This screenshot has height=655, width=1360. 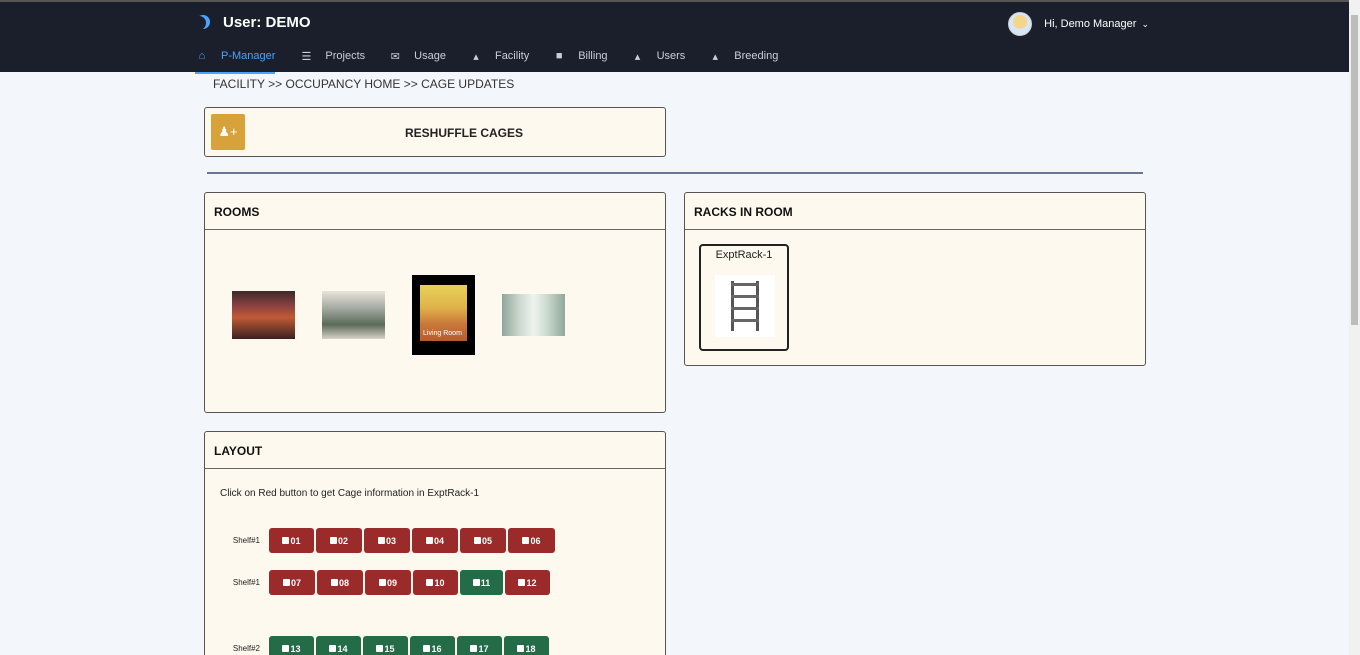 I want to click on nav-label: Projects, so click(x=345, y=56).